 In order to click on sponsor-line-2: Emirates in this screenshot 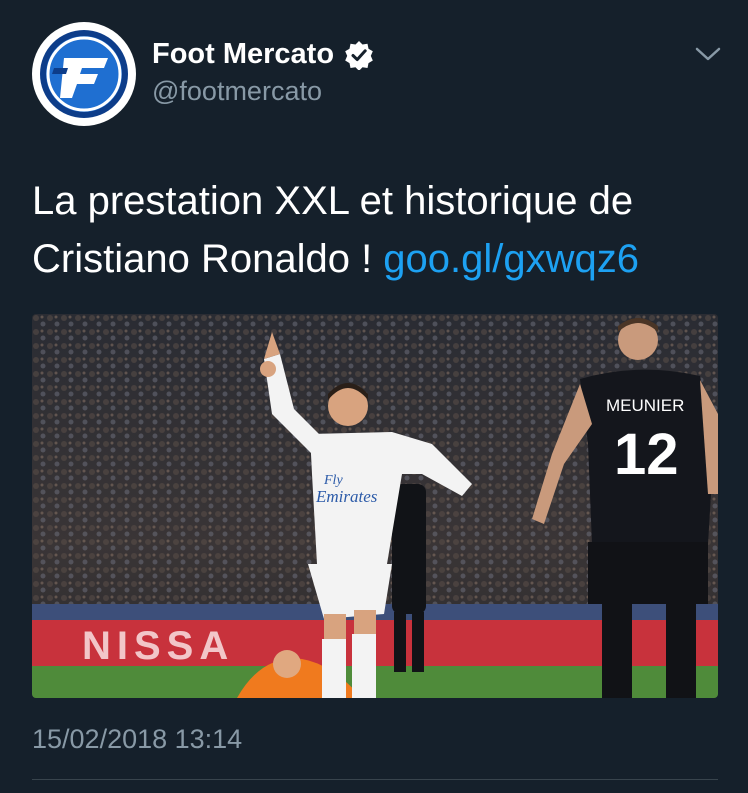, I will do `click(346, 496)`.